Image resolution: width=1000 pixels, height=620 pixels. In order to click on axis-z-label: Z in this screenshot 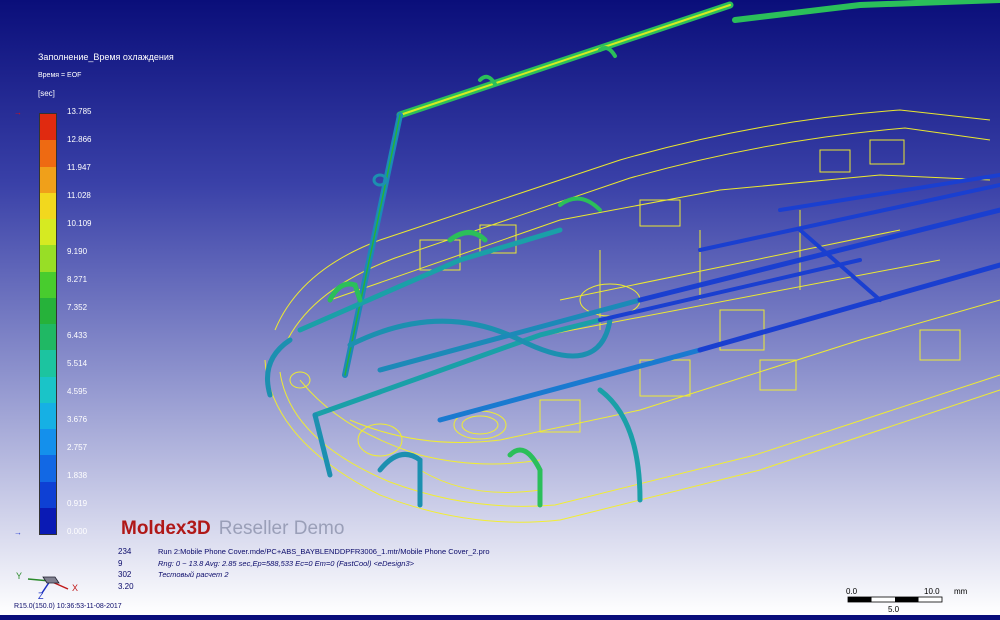, I will do `click(41, 596)`.